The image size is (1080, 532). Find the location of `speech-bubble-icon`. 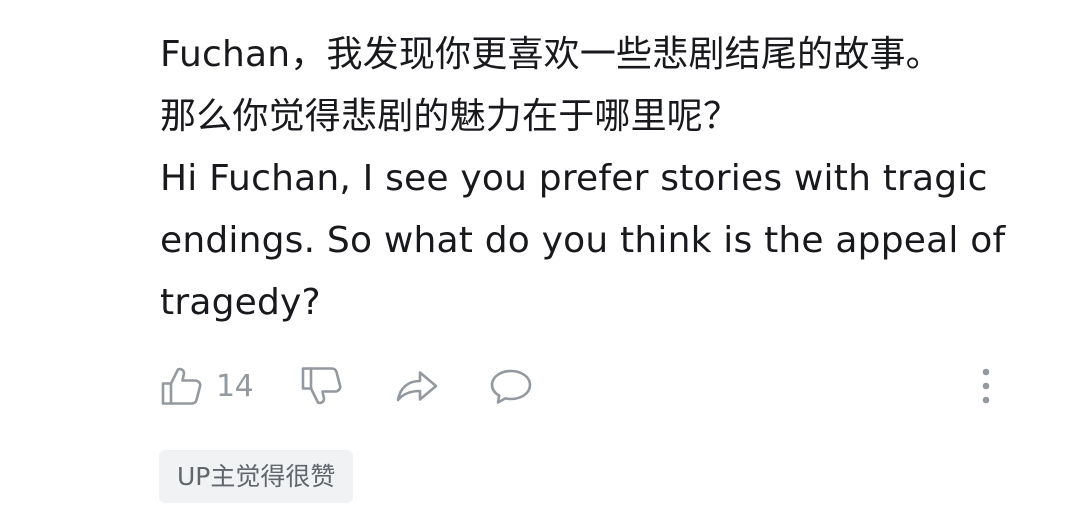

speech-bubble-icon is located at coordinates (511, 386).